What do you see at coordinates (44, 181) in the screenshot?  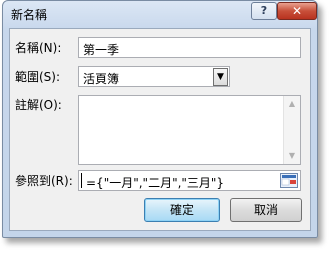 I see `refers-to-label: 參照到(R):` at bounding box center [44, 181].